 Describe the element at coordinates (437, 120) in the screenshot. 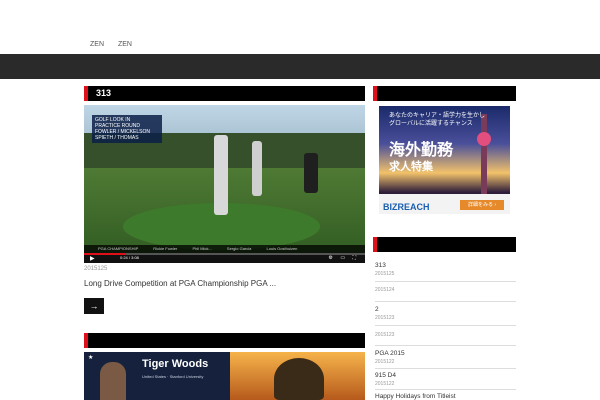

I see `ad-copy: あなたのキャリア・語学力を生かし グローバルに活躍するチャンス` at that location.